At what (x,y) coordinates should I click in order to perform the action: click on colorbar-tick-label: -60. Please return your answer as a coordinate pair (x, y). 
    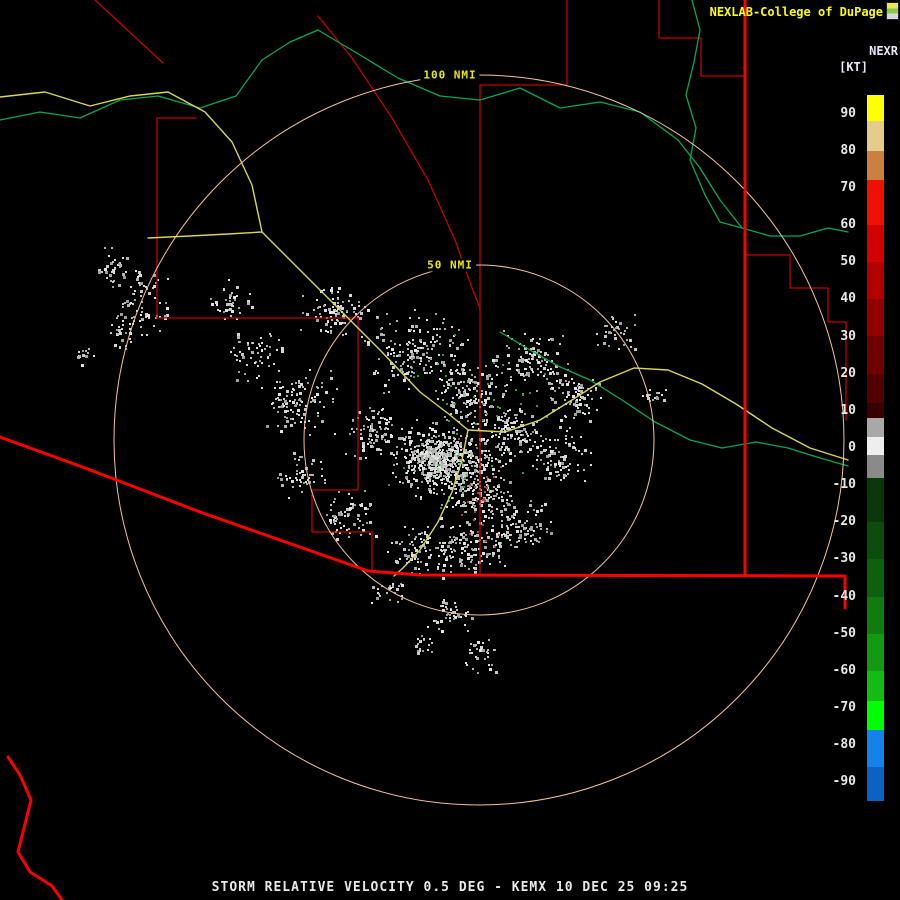
    Looking at the image, I should click on (844, 670).